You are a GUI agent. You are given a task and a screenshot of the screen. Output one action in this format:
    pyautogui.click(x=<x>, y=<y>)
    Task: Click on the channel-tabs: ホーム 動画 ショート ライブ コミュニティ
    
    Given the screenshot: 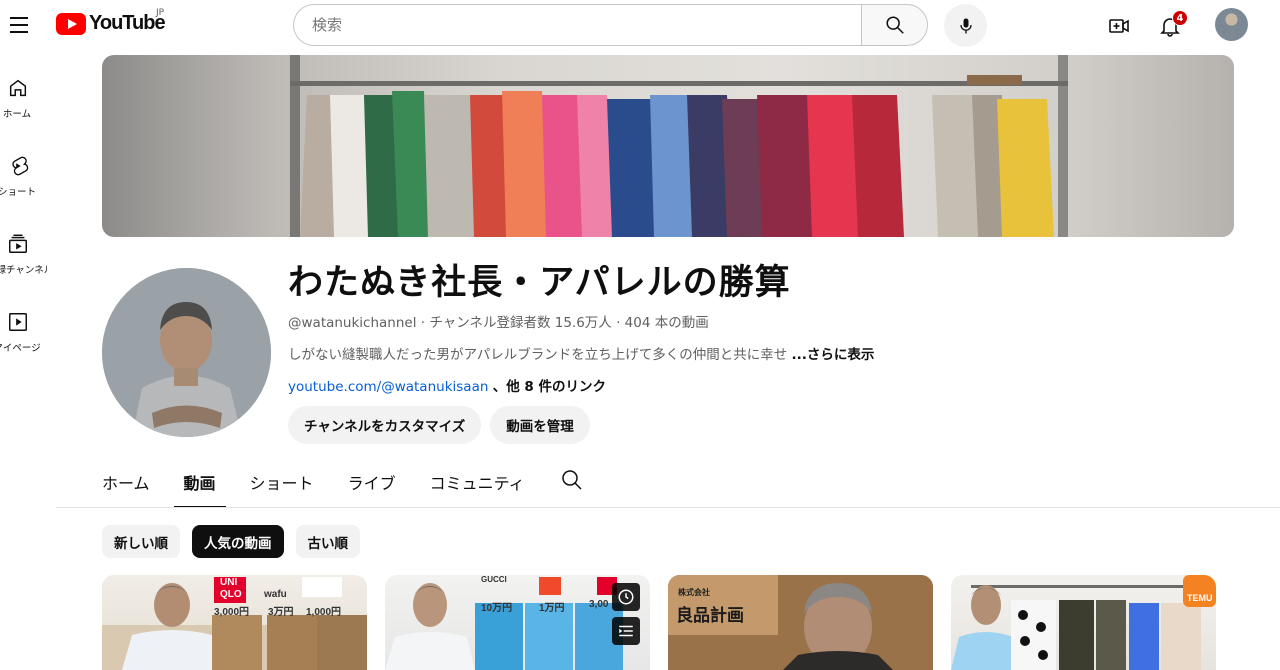 What is the action you would take?
    pyautogui.click(x=342, y=485)
    